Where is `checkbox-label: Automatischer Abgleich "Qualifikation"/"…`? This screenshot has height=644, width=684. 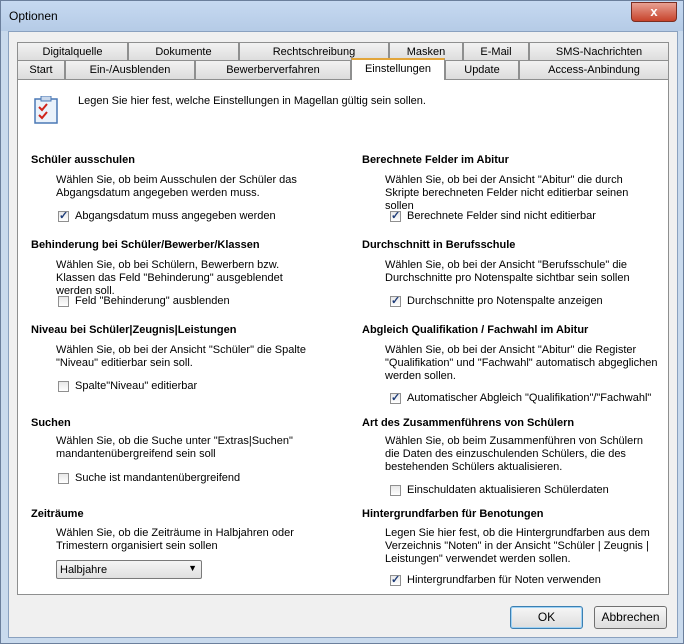
checkbox-label: Automatischer Abgleich "Qualifikation"/"… is located at coordinates (529, 398).